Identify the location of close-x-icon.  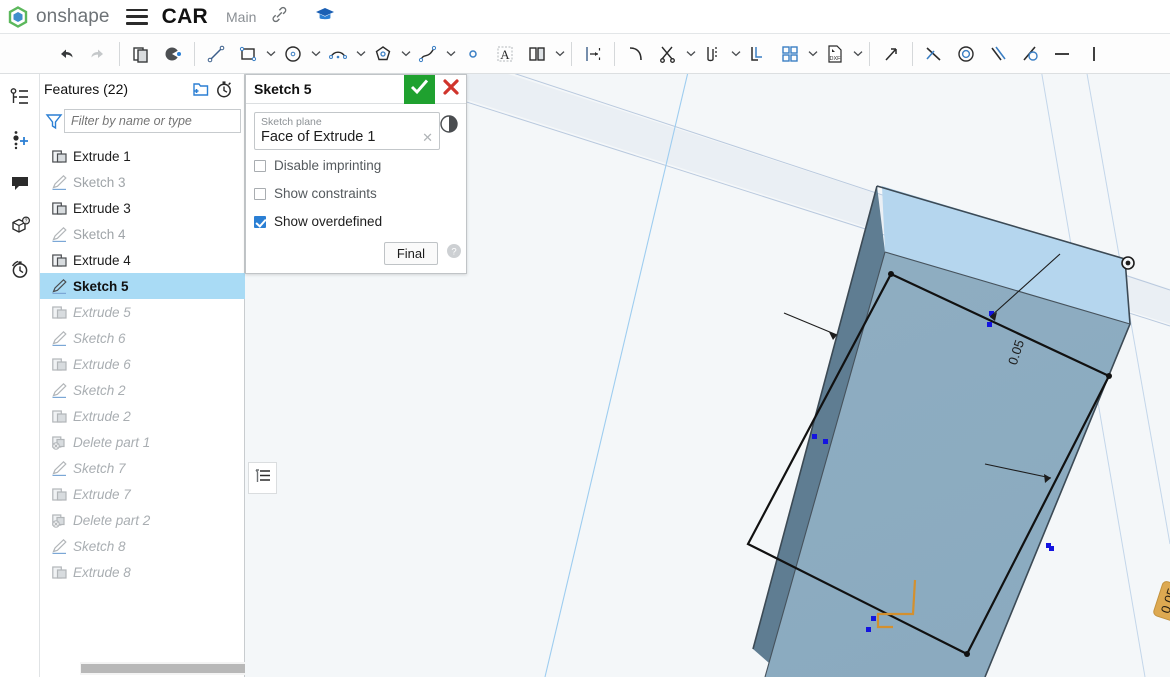
(451, 89).